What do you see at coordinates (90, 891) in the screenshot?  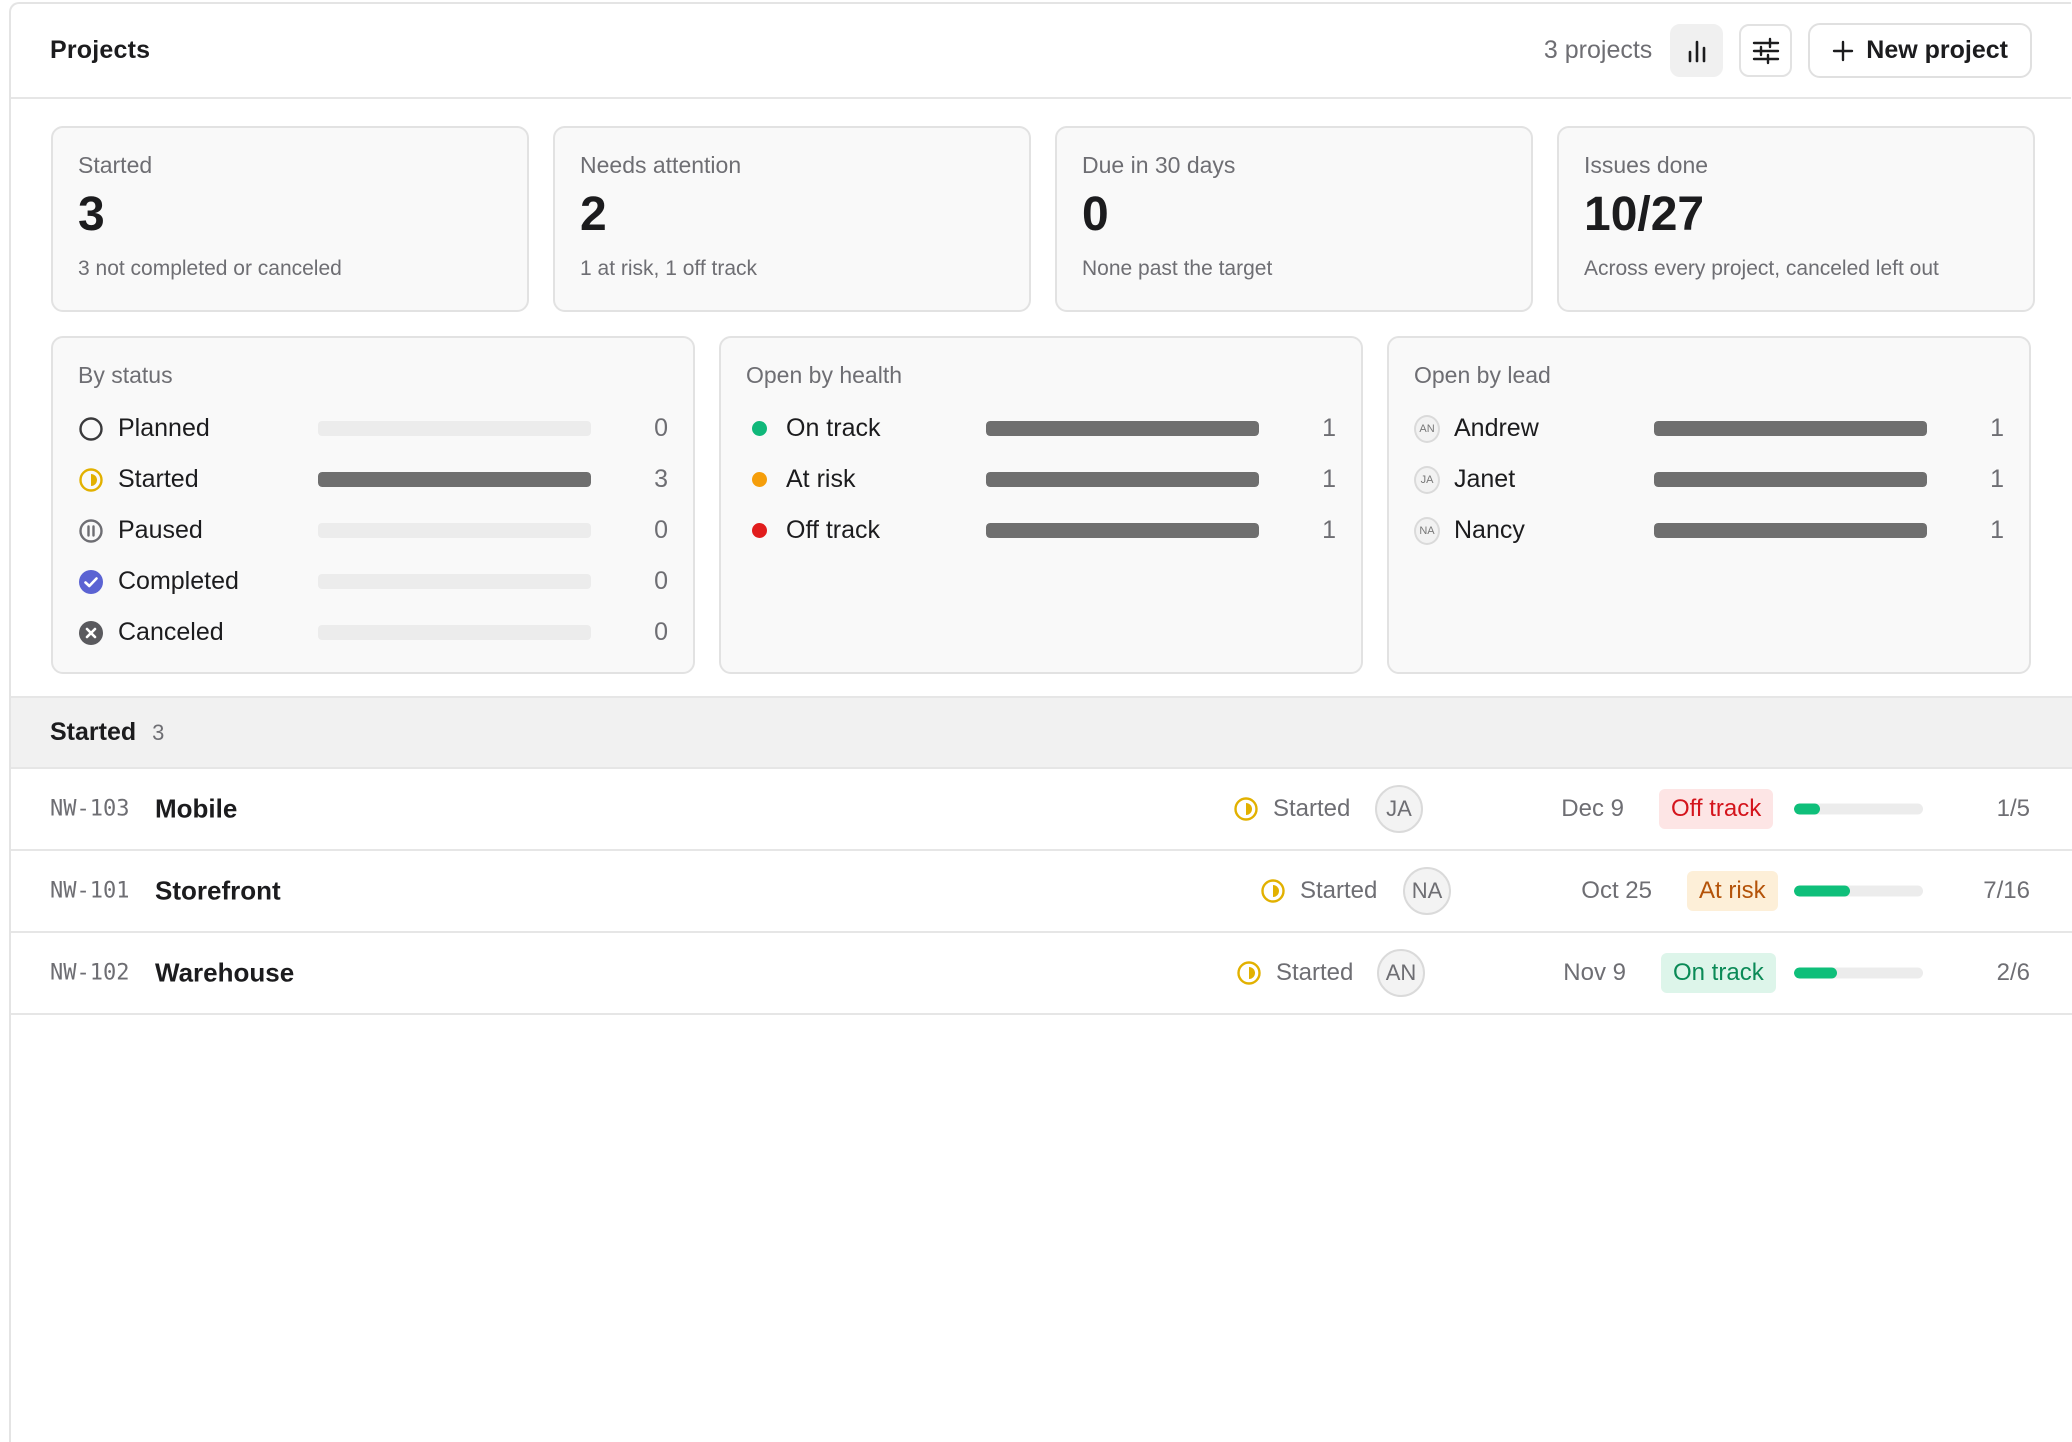 I see `project-id: NW-101` at bounding box center [90, 891].